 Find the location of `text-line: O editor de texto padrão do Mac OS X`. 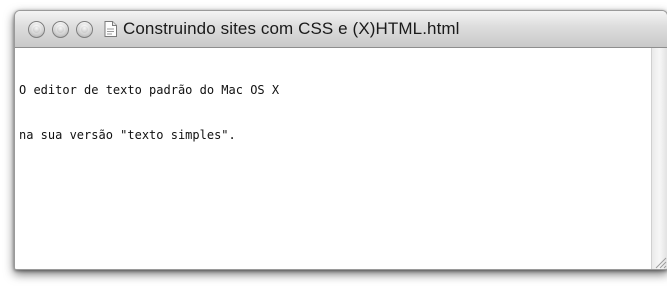

text-line: O editor de texto padrão do Mac OS X is located at coordinates (335, 90).